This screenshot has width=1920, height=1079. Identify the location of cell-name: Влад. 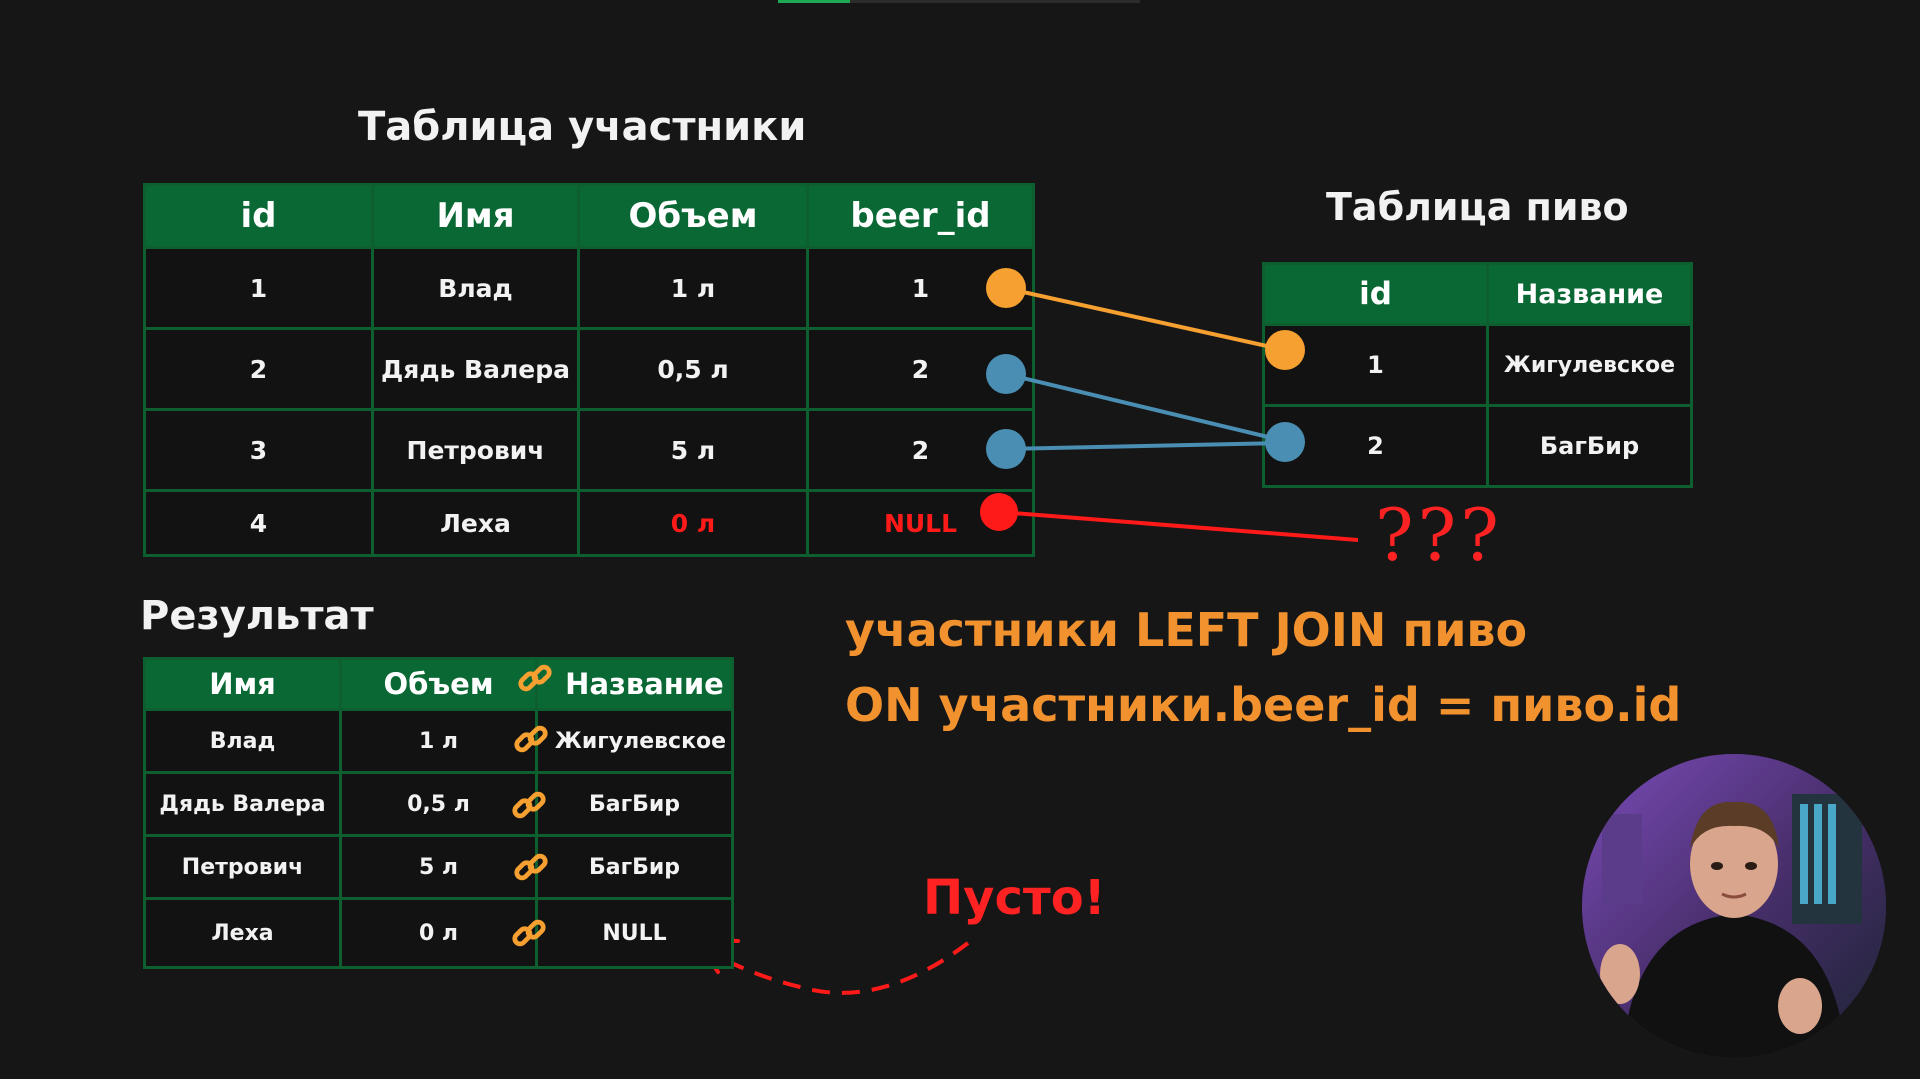
(242, 741).